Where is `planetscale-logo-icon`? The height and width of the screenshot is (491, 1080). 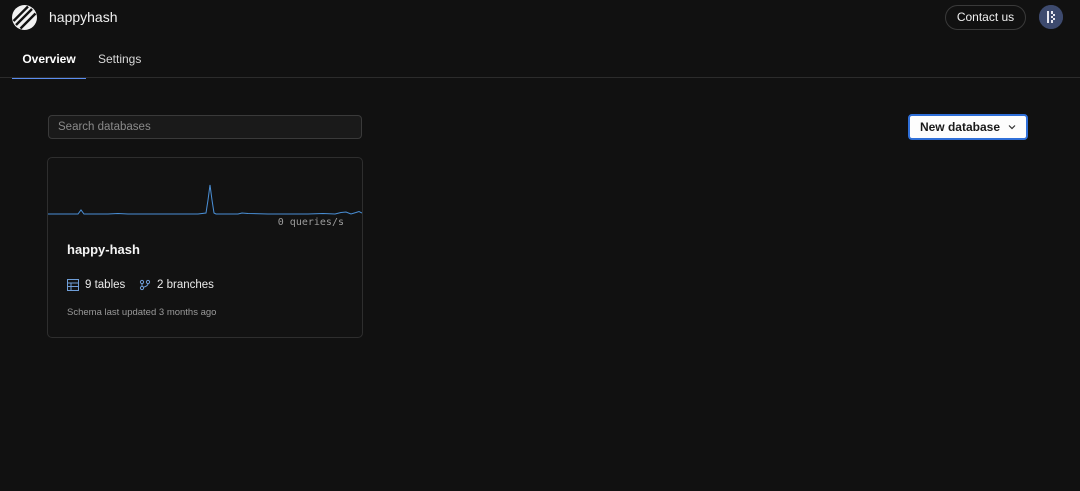
planetscale-logo-icon is located at coordinates (24, 17).